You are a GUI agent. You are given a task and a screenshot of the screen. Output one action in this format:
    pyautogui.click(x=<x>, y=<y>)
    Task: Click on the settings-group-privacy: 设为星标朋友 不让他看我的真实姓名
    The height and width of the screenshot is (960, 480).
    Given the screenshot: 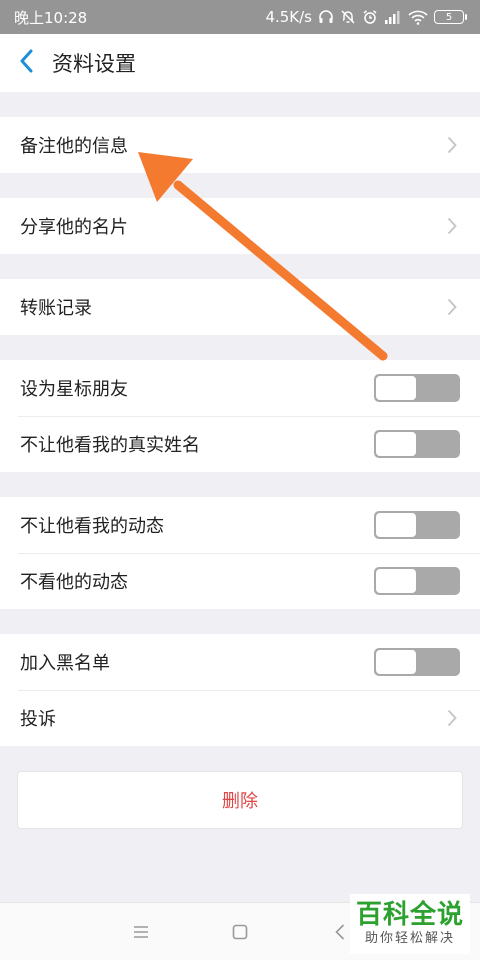 What is the action you would take?
    pyautogui.click(x=240, y=416)
    